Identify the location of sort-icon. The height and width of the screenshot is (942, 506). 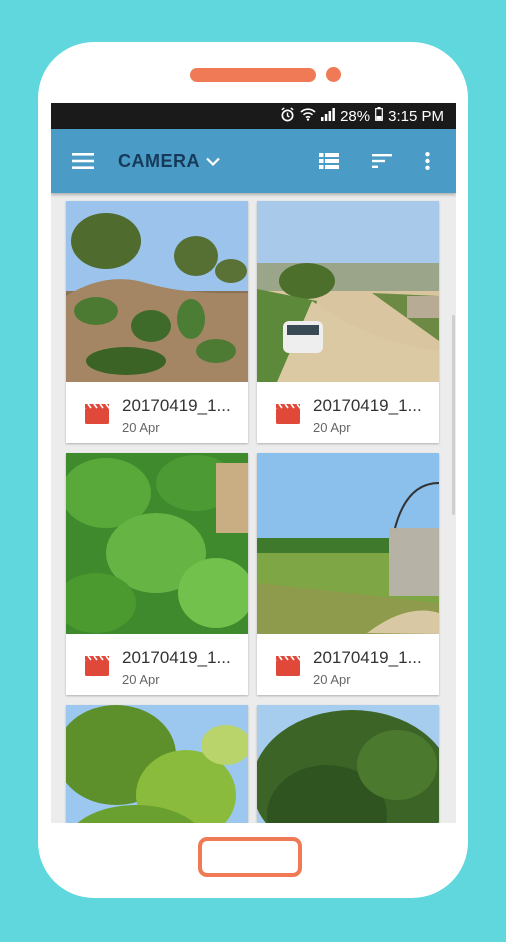
(382, 161).